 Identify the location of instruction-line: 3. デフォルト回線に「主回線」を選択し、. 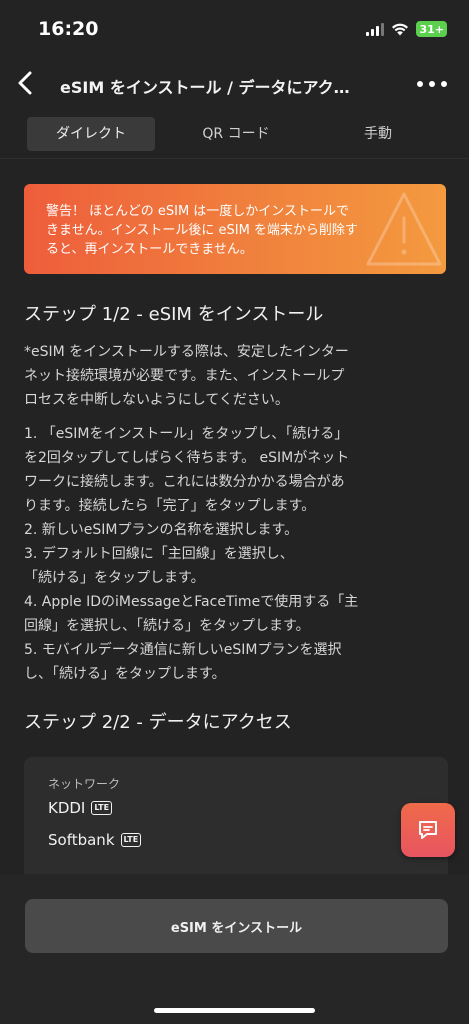
(159, 554).